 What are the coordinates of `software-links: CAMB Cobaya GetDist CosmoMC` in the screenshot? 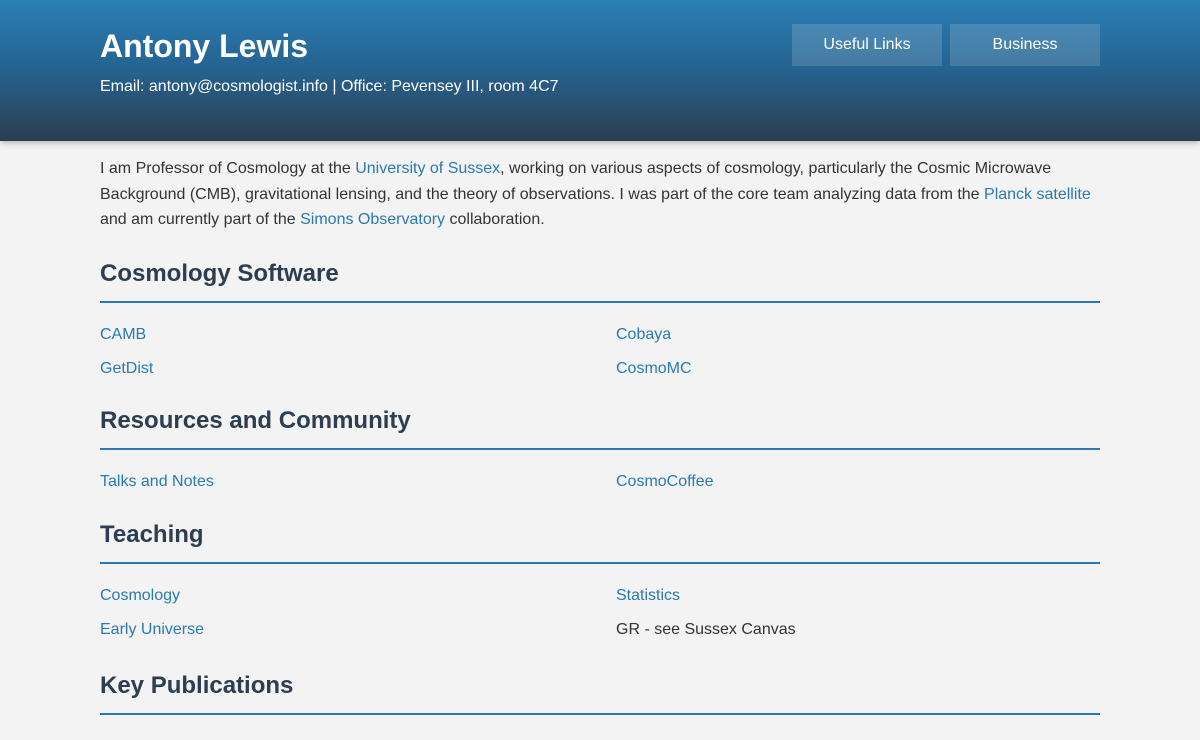 It's located at (600, 341).